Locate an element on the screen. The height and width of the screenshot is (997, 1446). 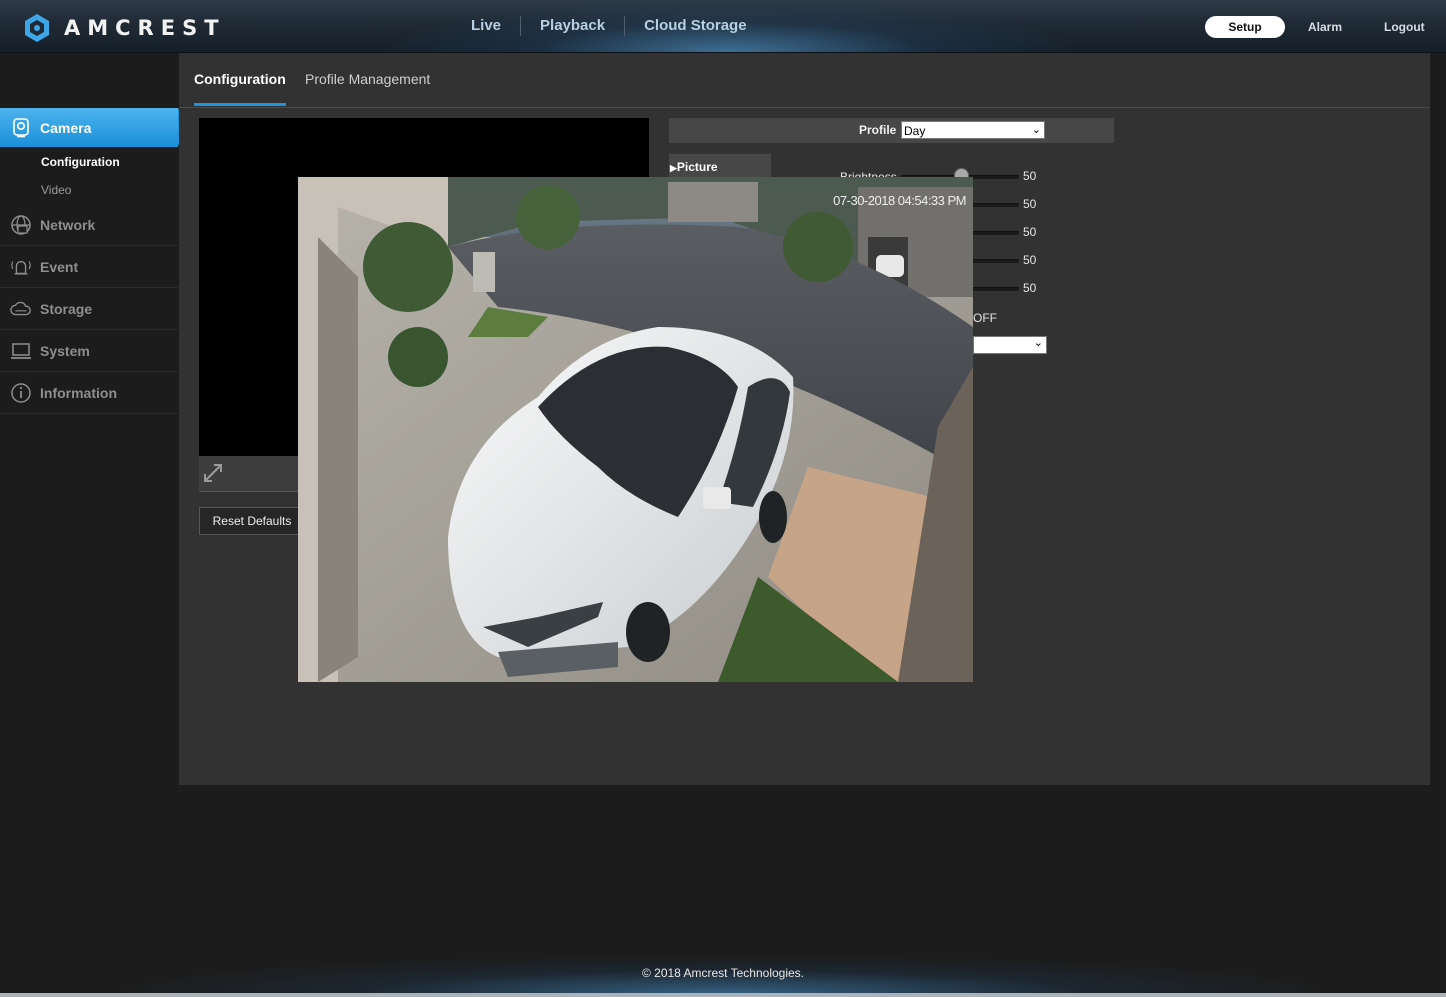
sidebar-item-network: Network is located at coordinates (89, 225).